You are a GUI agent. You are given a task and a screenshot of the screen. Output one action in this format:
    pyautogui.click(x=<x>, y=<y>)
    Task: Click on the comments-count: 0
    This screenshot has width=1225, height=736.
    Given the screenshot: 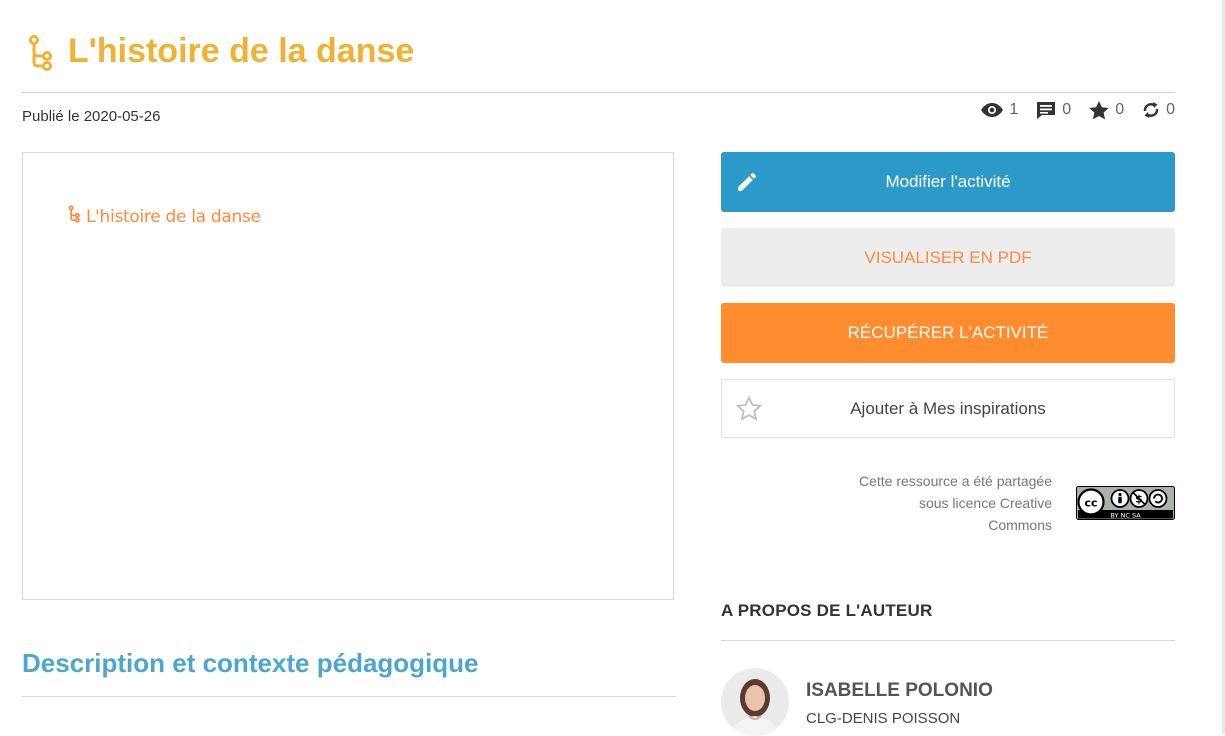 What is the action you would take?
    pyautogui.click(x=1067, y=109)
    